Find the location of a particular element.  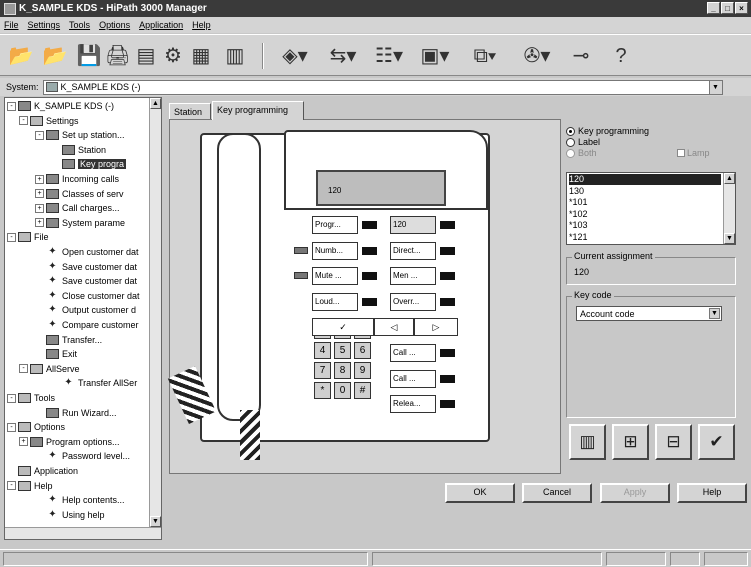

tree-item: - Tools is located at coordinates (31, 398).